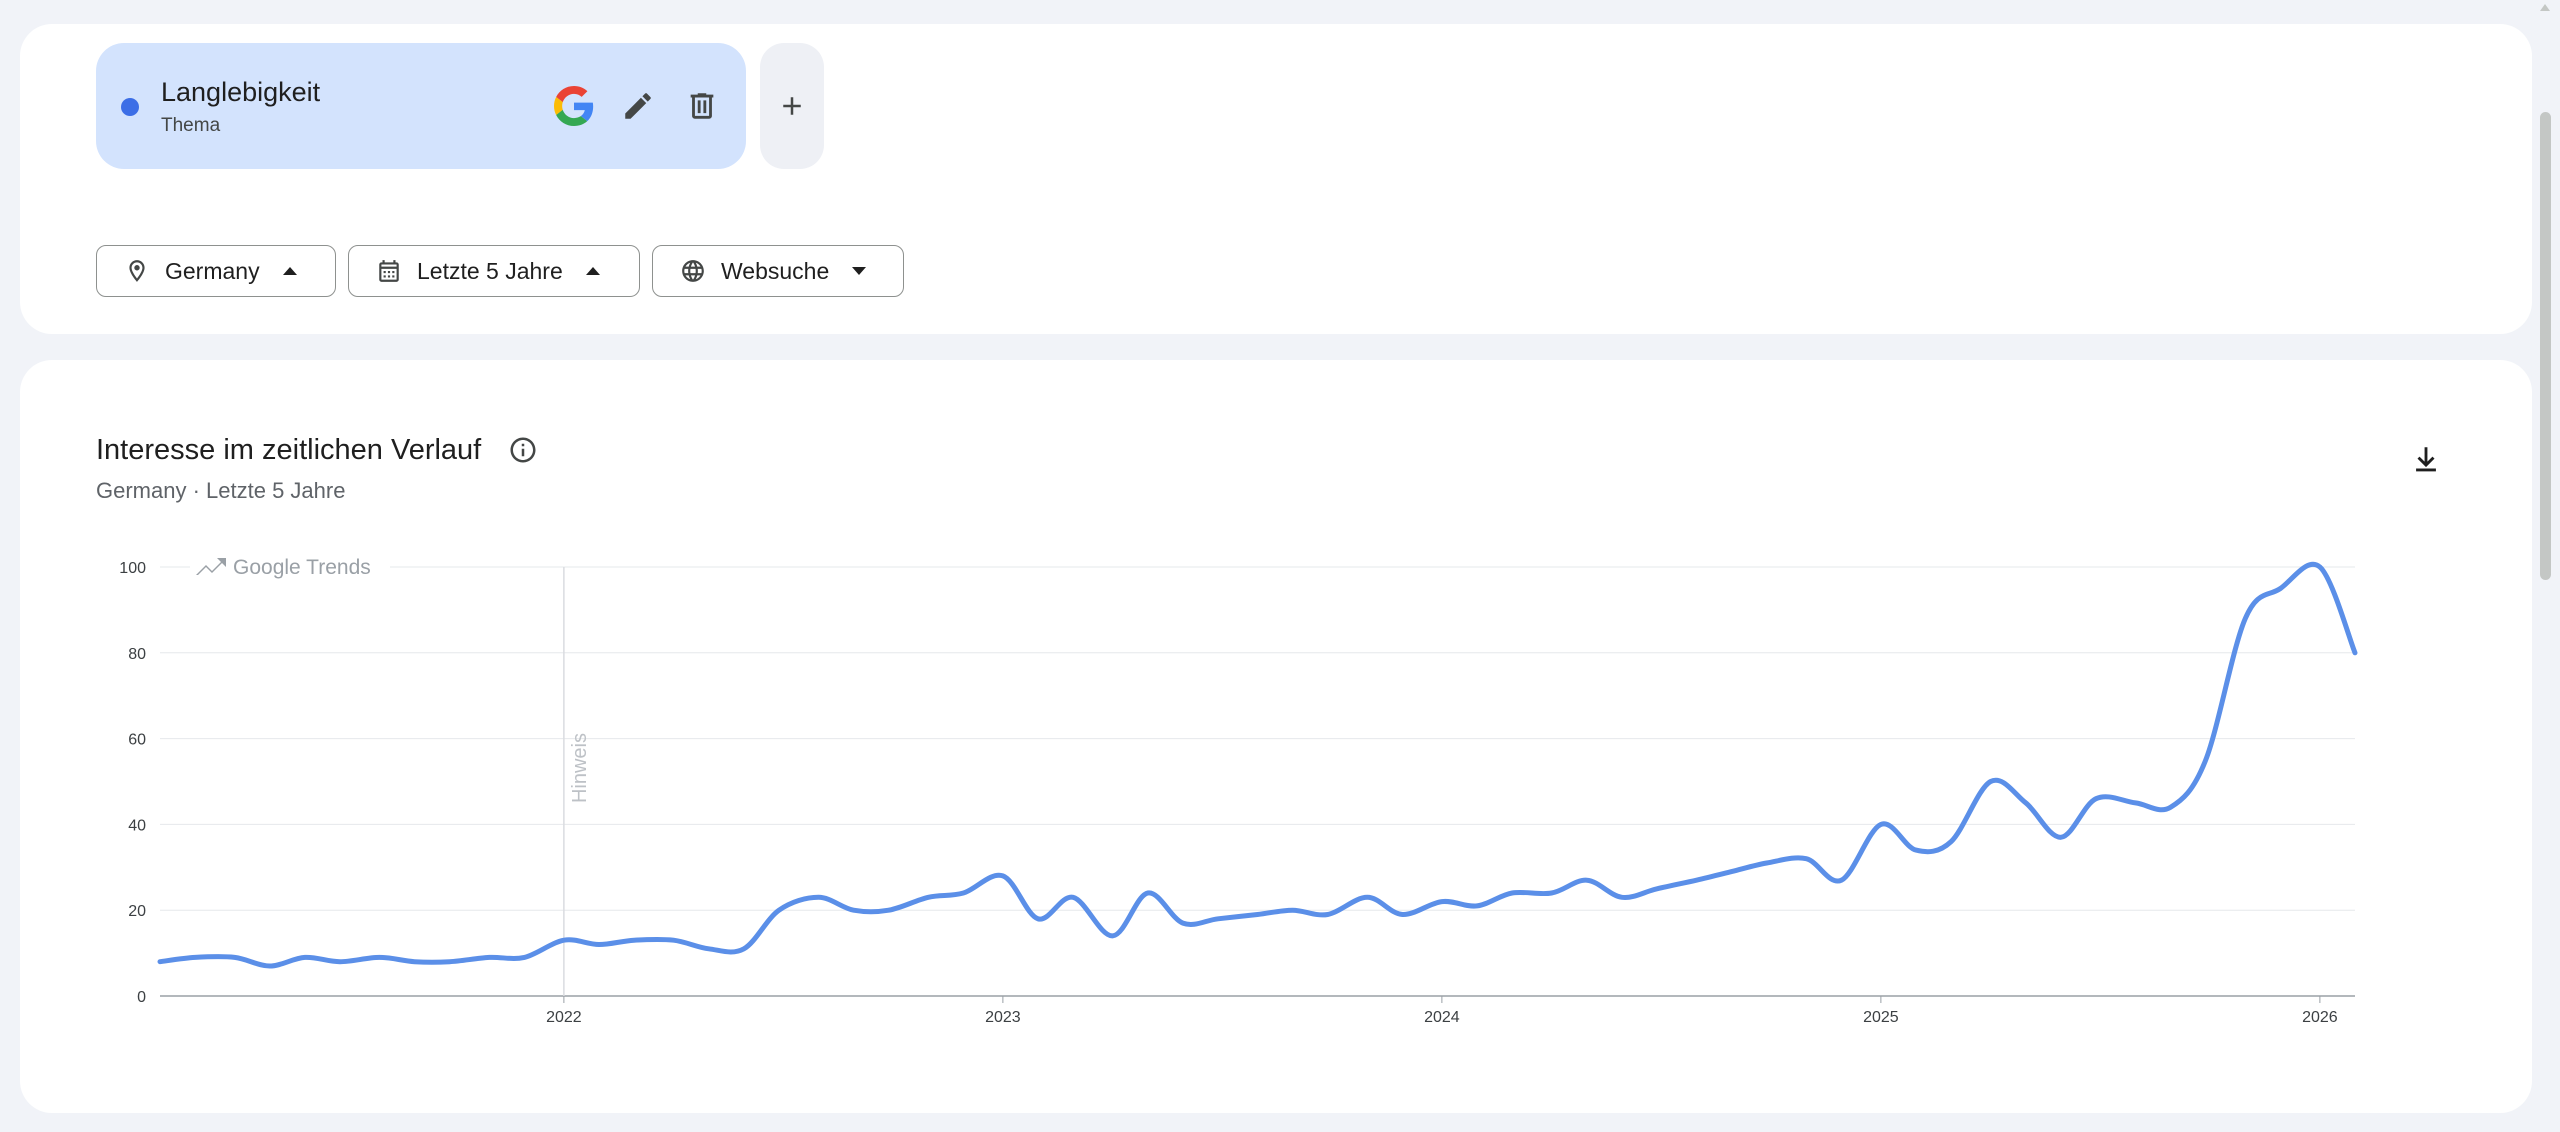 The image size is (2560, 1132). What do you see at coordinates (574, 106) in the screenshot?
I see `google-g-icon` at bounding box center [574, 106].